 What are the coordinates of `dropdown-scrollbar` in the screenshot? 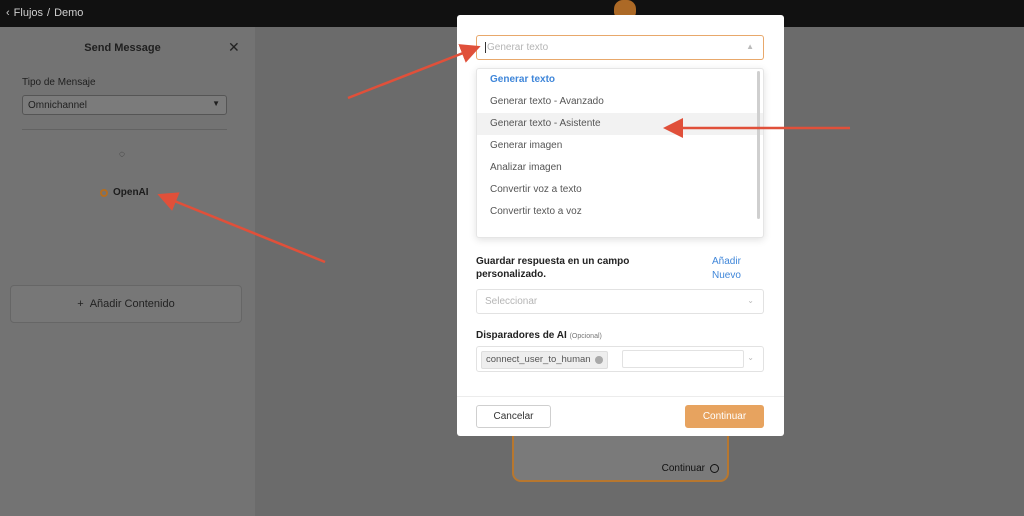 It's located at (758, 145).